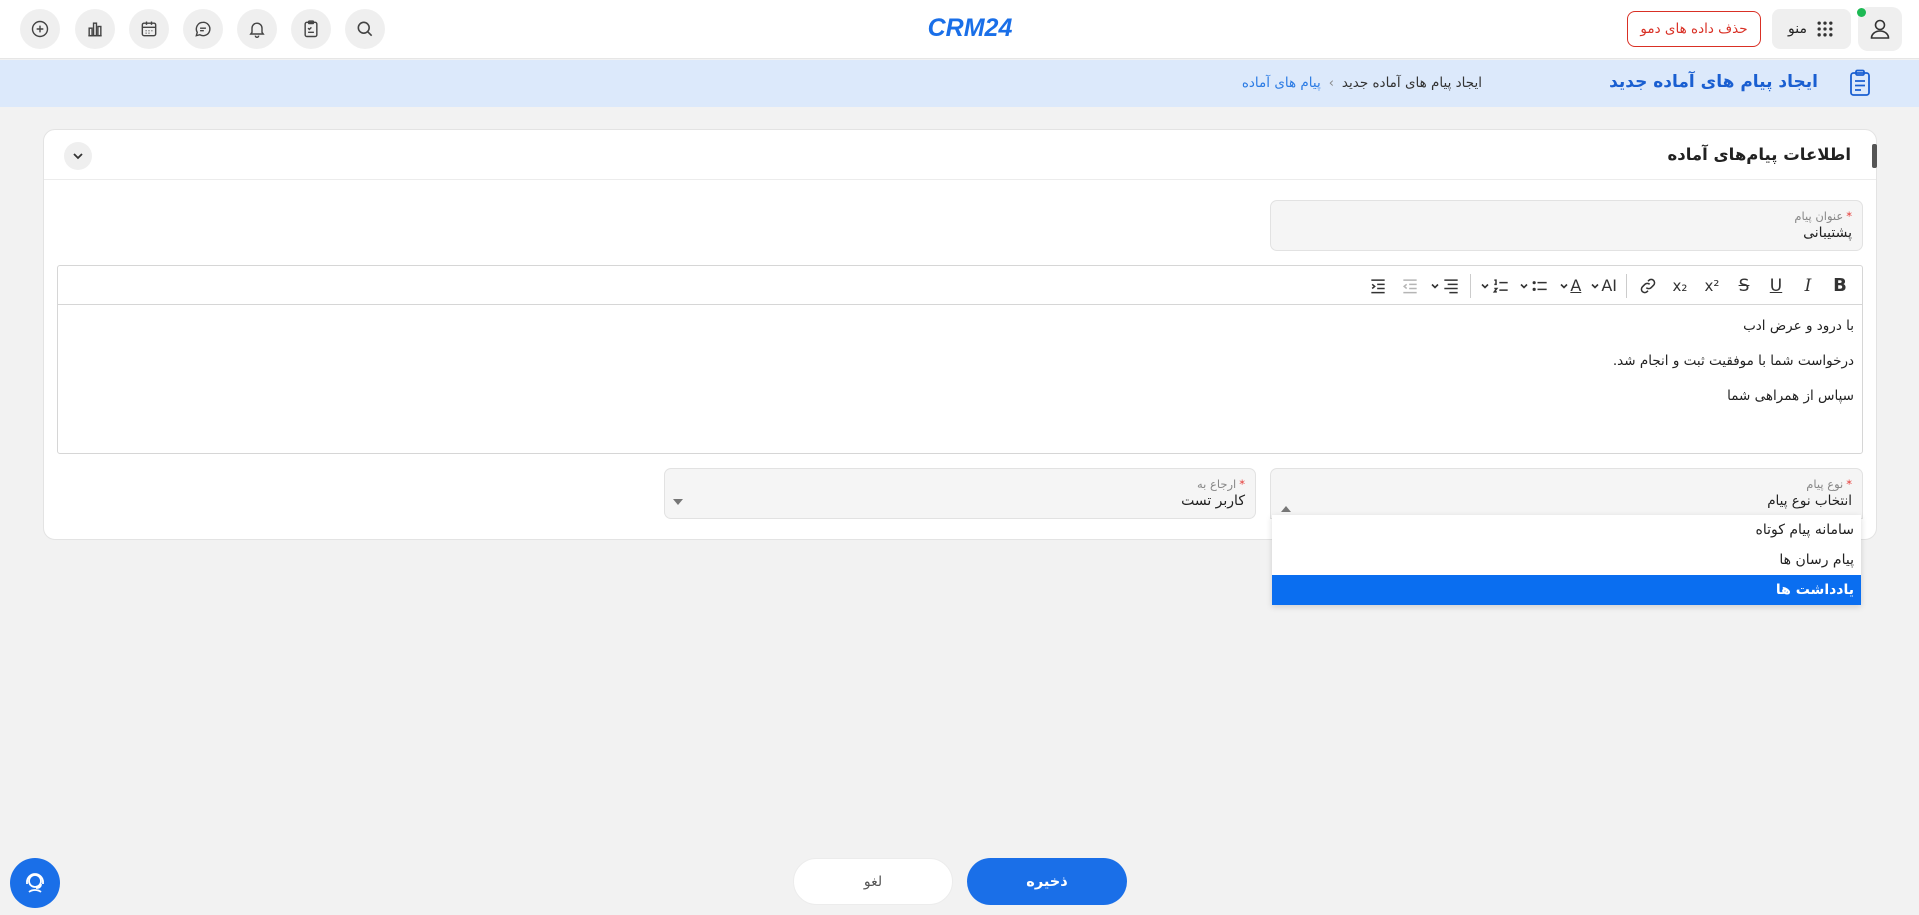 The width and height of the screenshot is (1919, 915). Describe the element at coordinates (1500, 285) in the screenshot. I see `numbered-list-icon` at that location.